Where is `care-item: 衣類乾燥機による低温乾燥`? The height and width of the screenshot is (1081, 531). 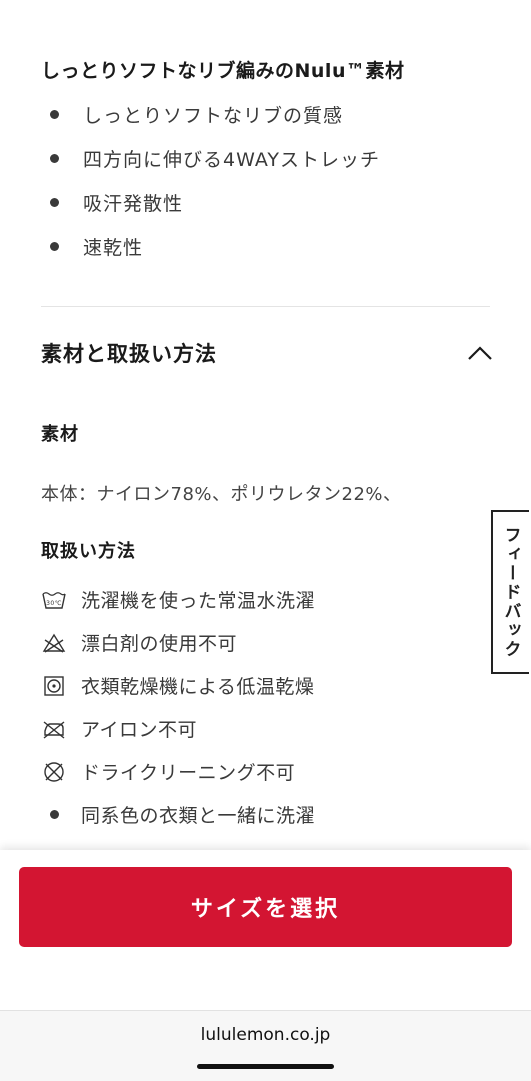 care-item: 衣類乾燥機による低温乾燥 is located at coordinates (178, 685).